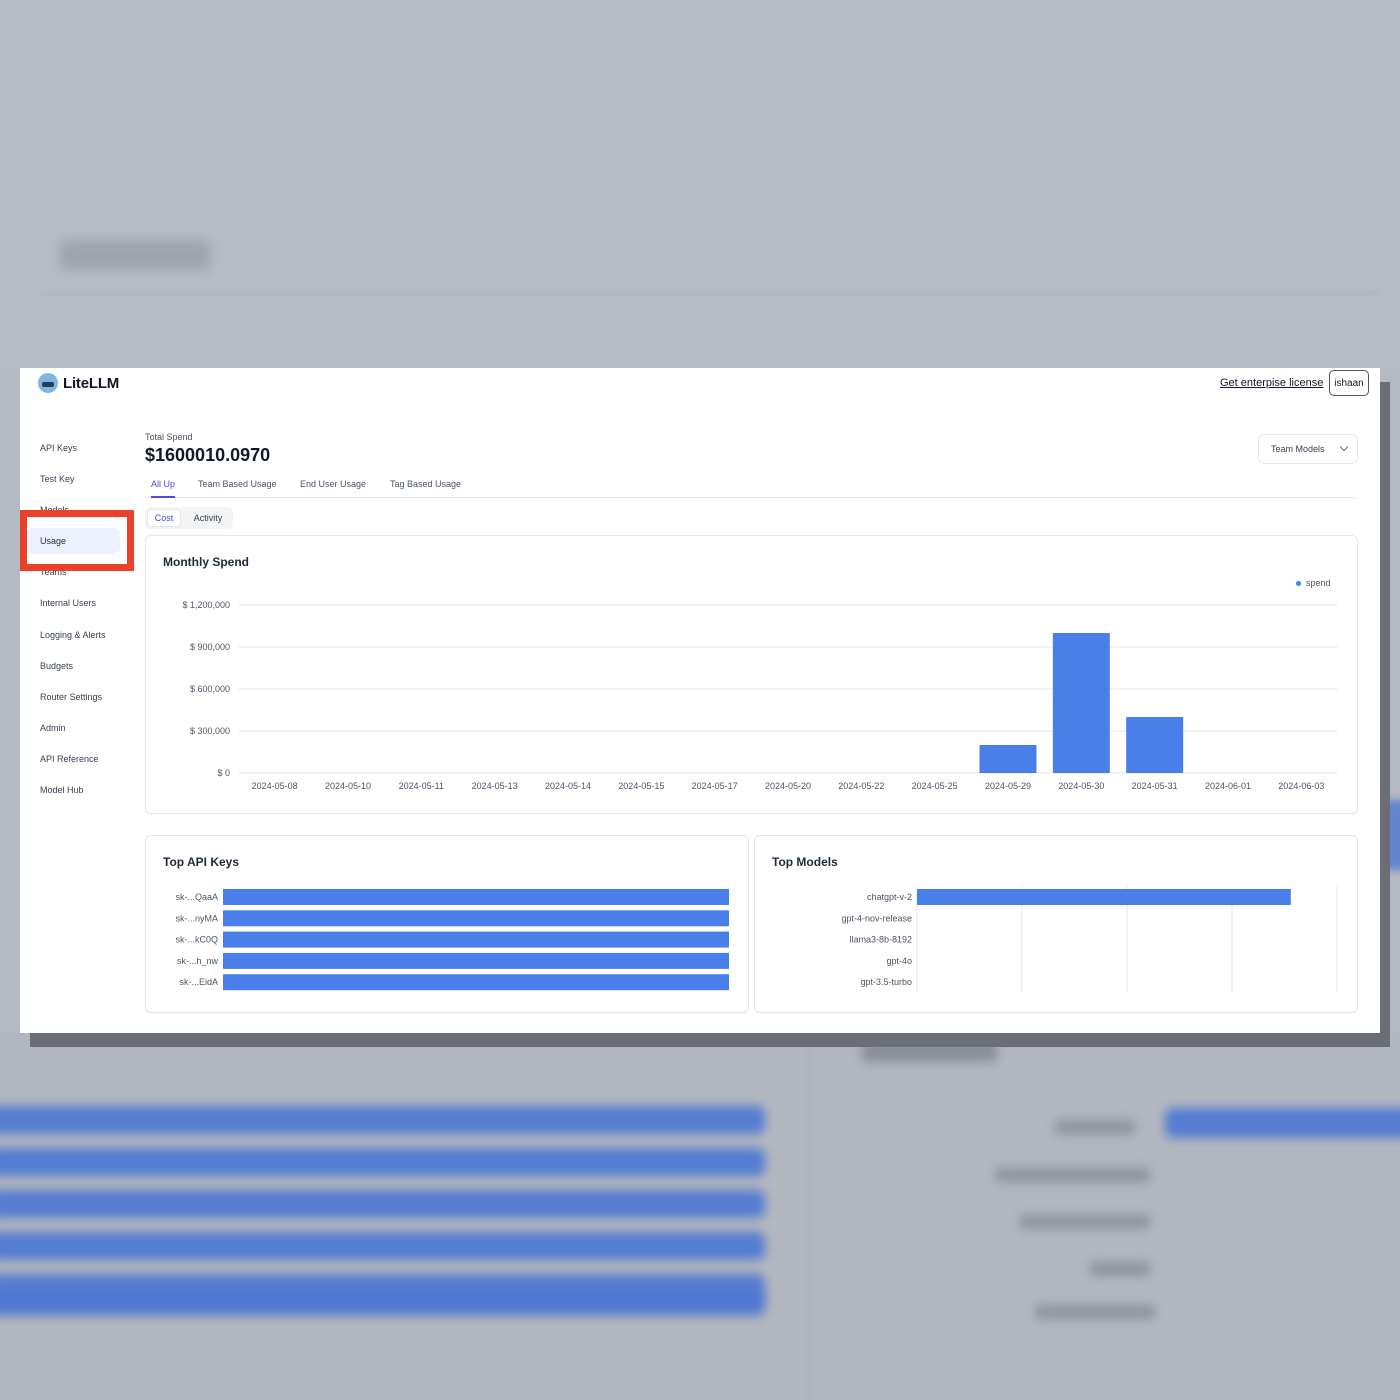  What do you see at coordinates (899, 961) in the screenshot?
I see `y-category-label: gpt-4o` at bounding box center [899, 961].